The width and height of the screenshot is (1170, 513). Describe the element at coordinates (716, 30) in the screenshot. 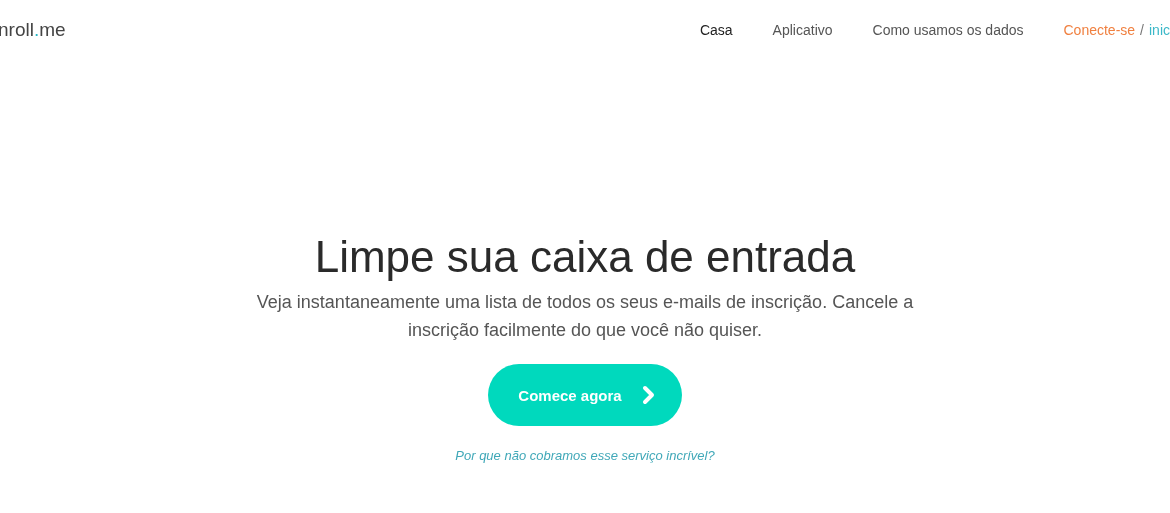

I see `nav-link: Casa` at that location.